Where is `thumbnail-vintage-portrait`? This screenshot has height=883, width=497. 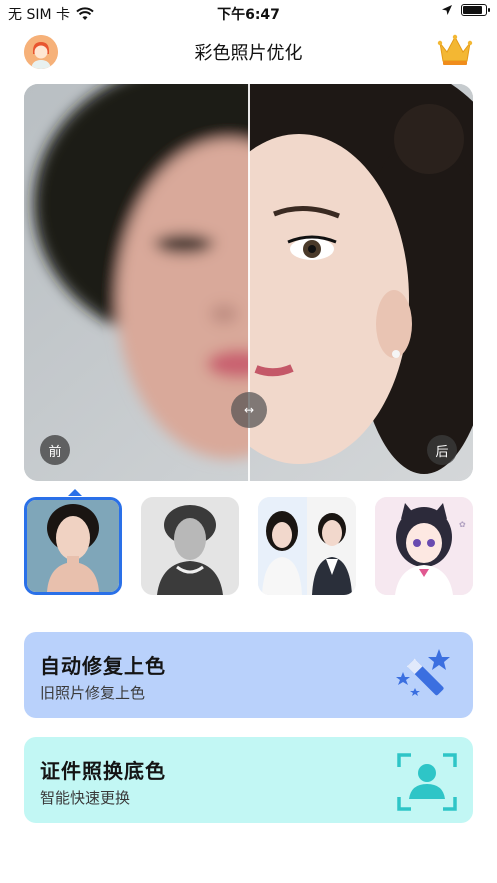 thumbnail-vintage-portrait is located at coordinates (190, 546).